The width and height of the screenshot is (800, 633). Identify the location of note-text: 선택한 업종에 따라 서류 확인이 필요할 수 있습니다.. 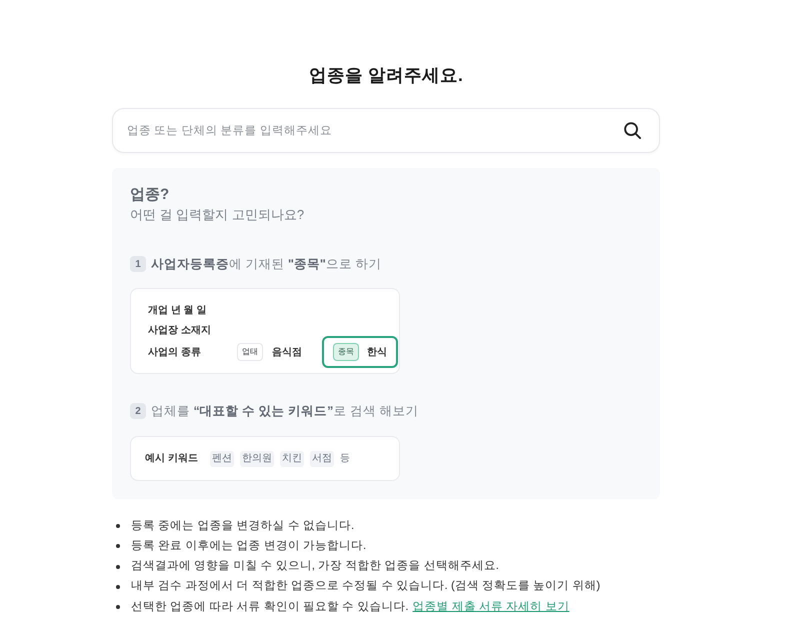
(270, 607).